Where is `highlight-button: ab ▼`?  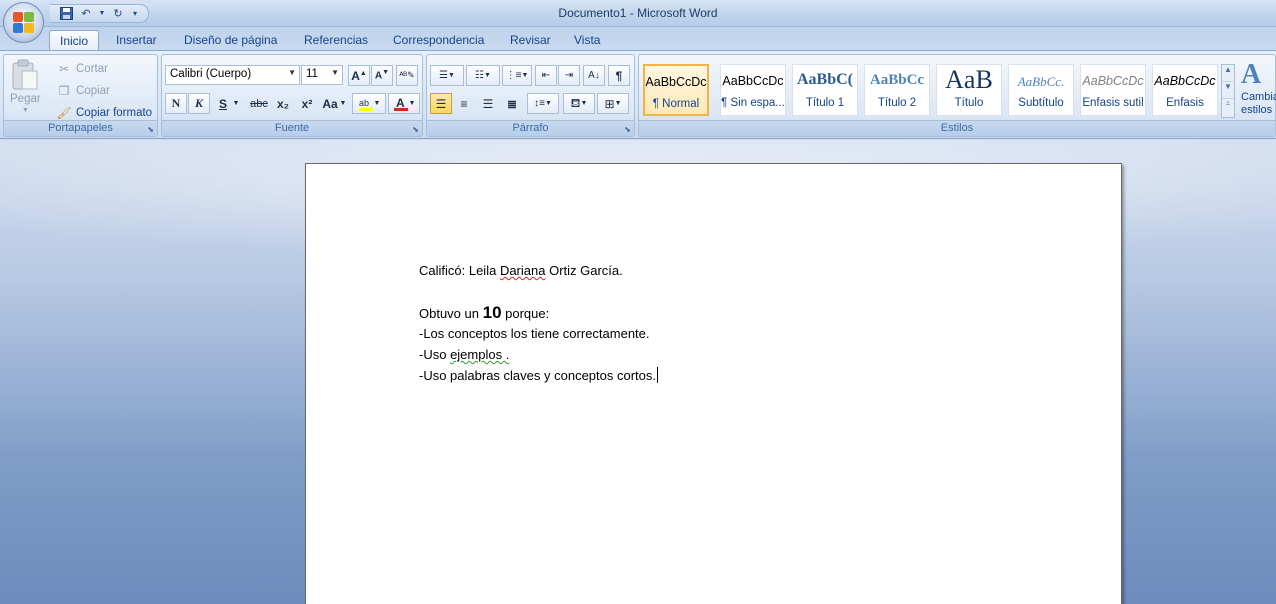
highlight-button: ab ▼ is located at coordinates (369, 103).